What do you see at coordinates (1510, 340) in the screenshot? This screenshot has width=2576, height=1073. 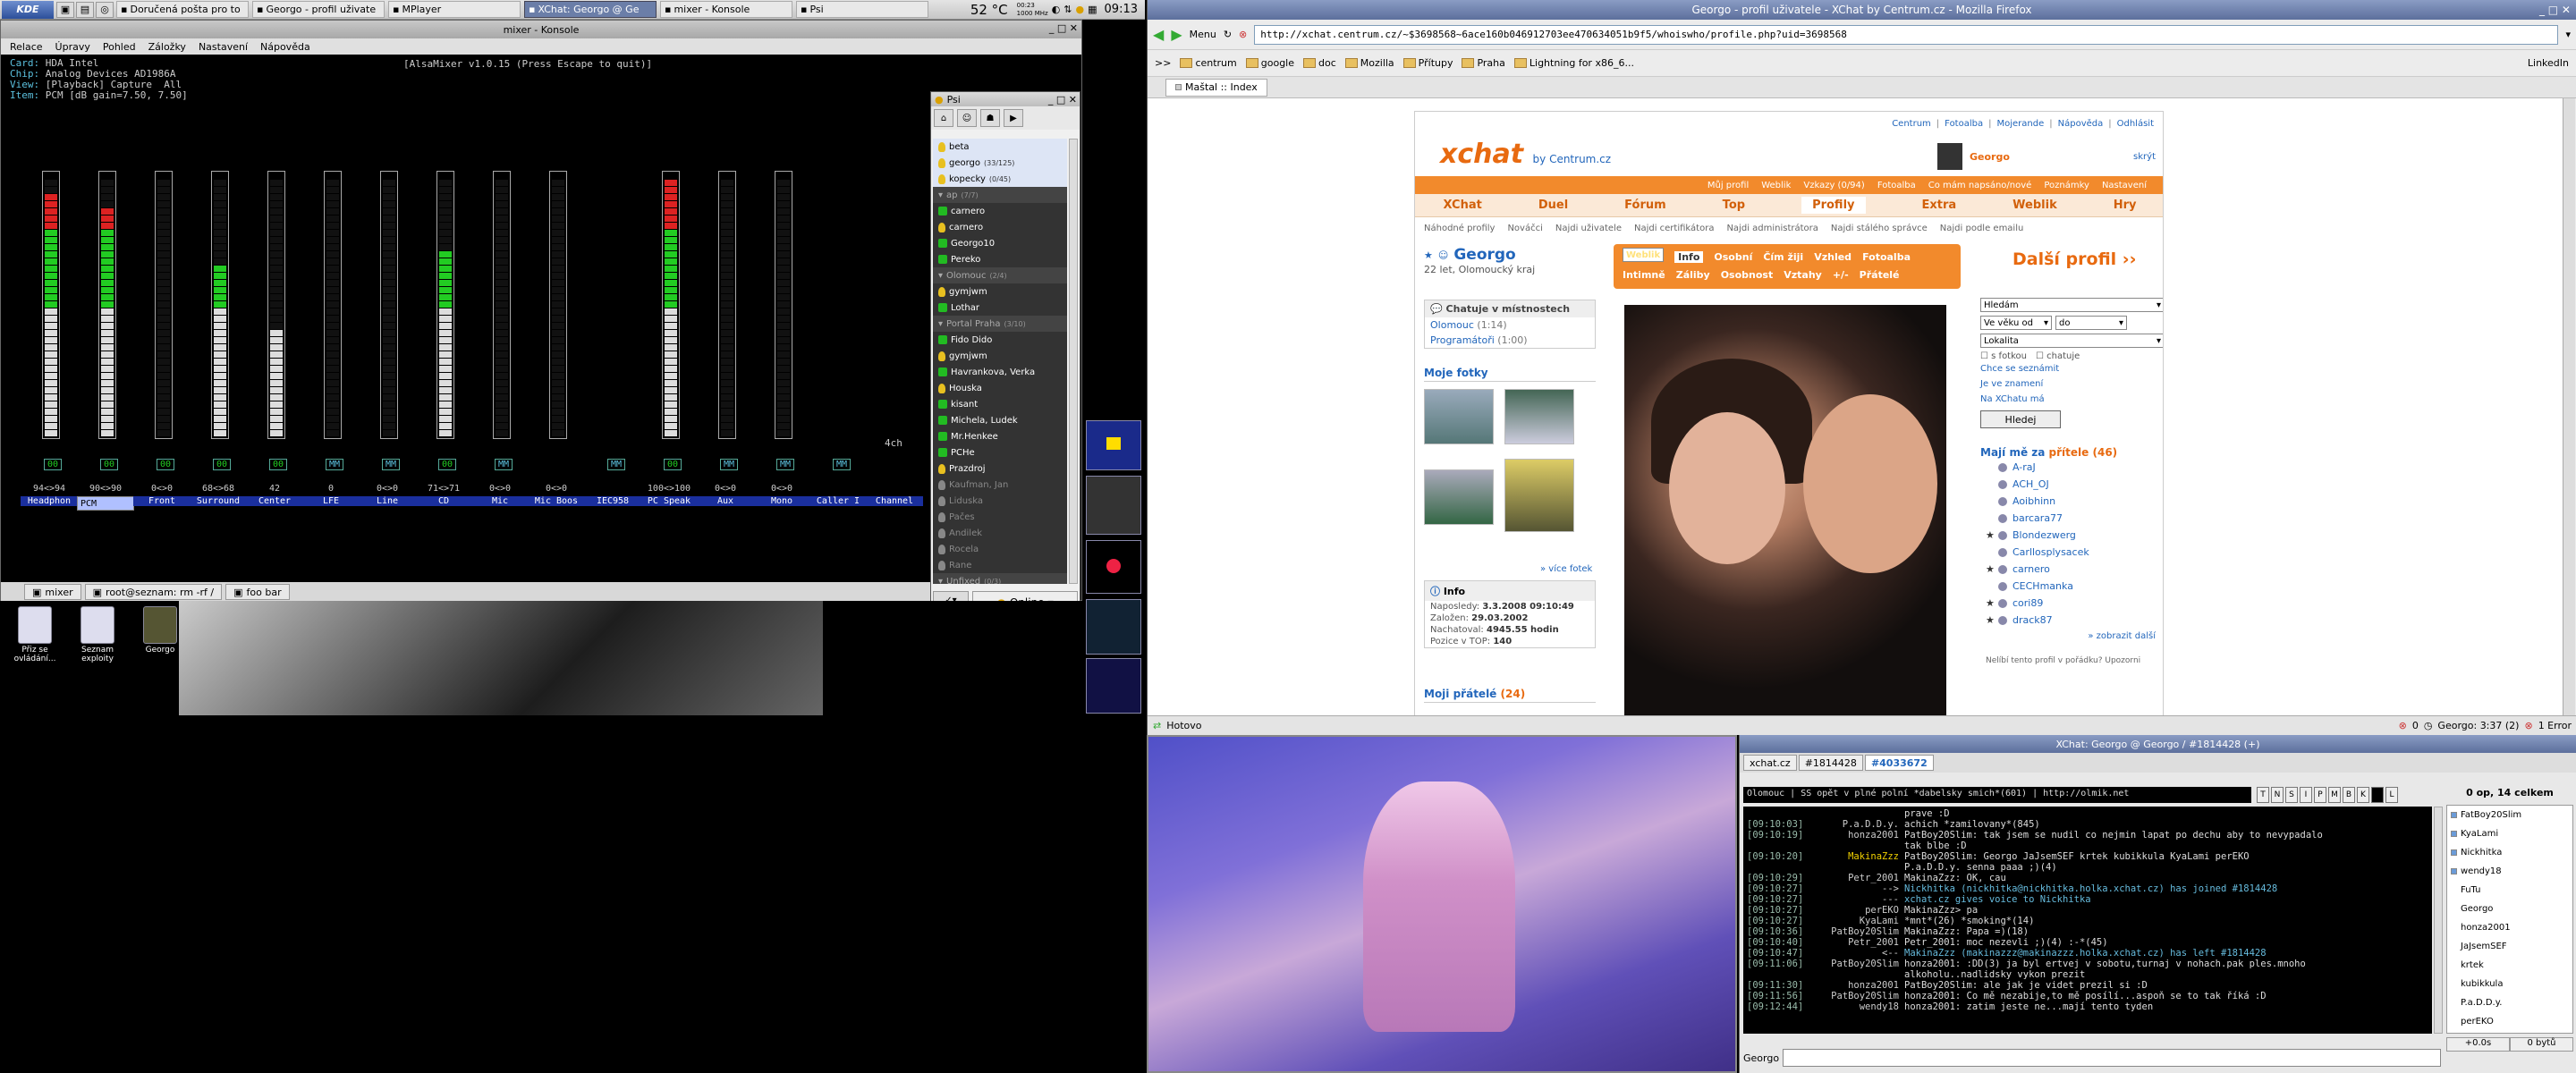 I see `room-item: Programátoři (1:00)` at bounding box center [1510, 340].